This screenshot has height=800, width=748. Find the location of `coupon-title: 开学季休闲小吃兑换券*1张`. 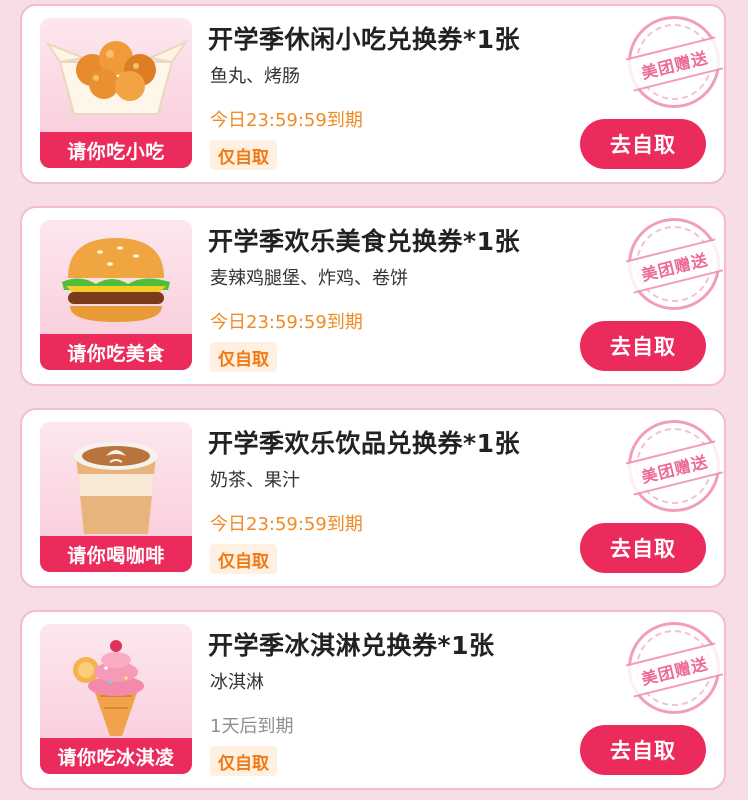

coupon-title: 开学季休闲小吃兑换券*1张 is located at coordinates (364, 39).